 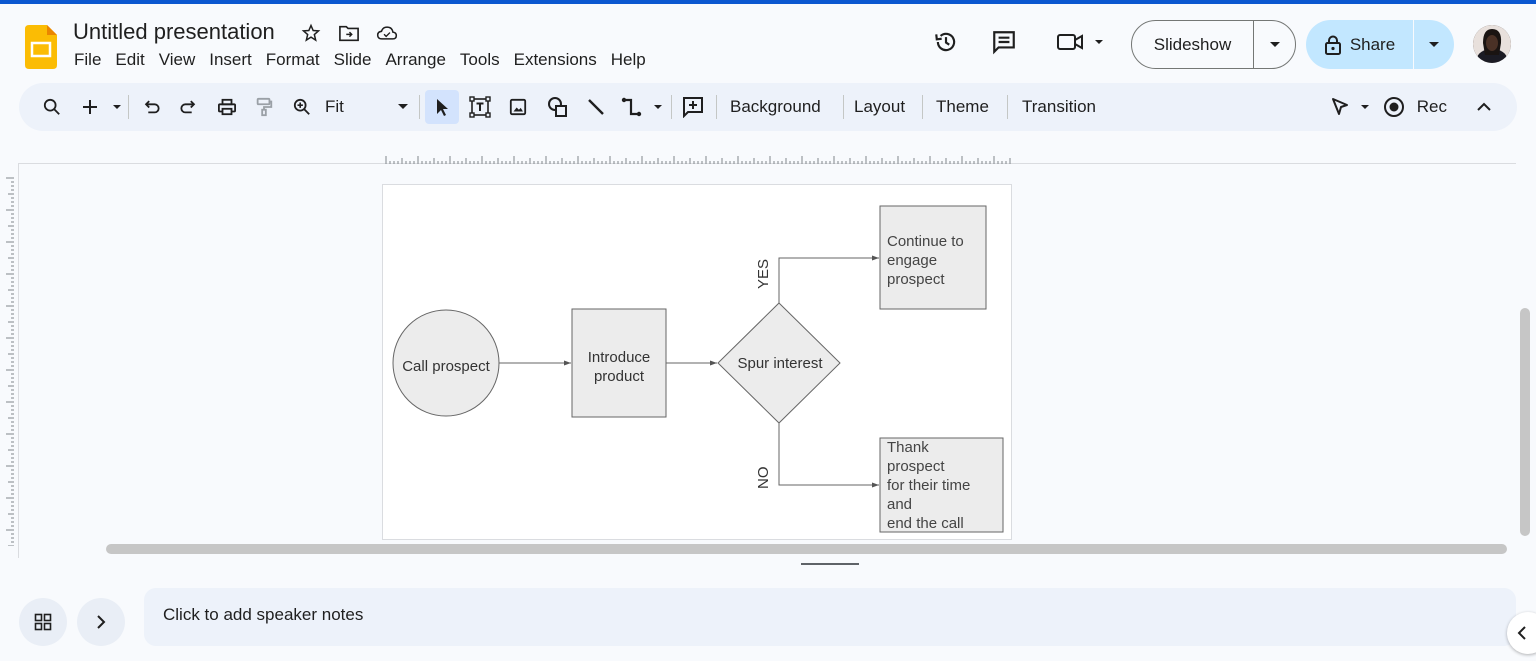 I want to click on menu-view: View, so click(x=177, y=60).